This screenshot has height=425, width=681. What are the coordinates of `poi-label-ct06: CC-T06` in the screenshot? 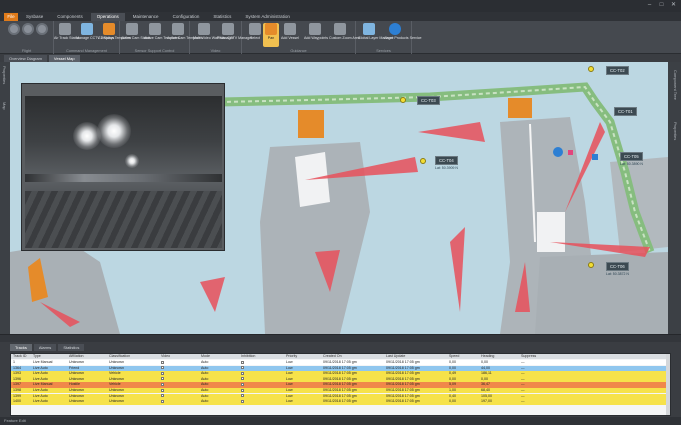 It's located at (617, 266).